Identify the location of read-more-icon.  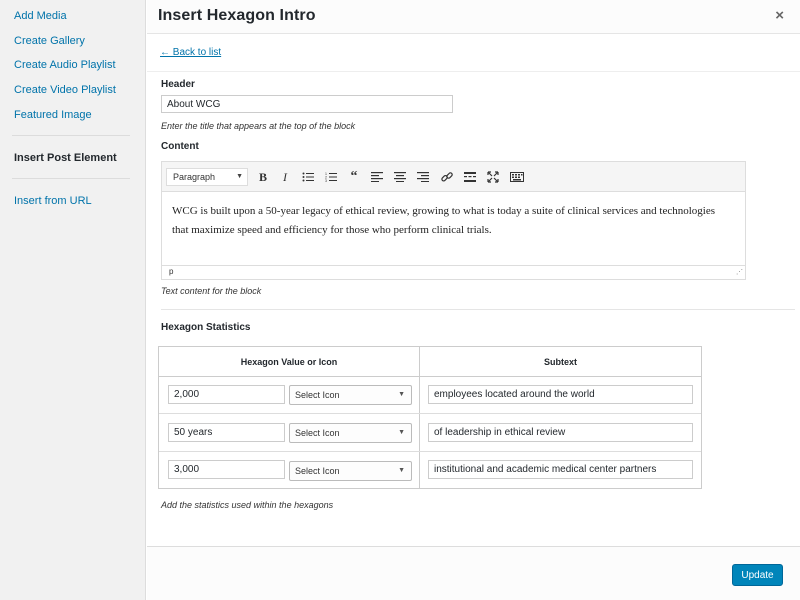
(470, 177).